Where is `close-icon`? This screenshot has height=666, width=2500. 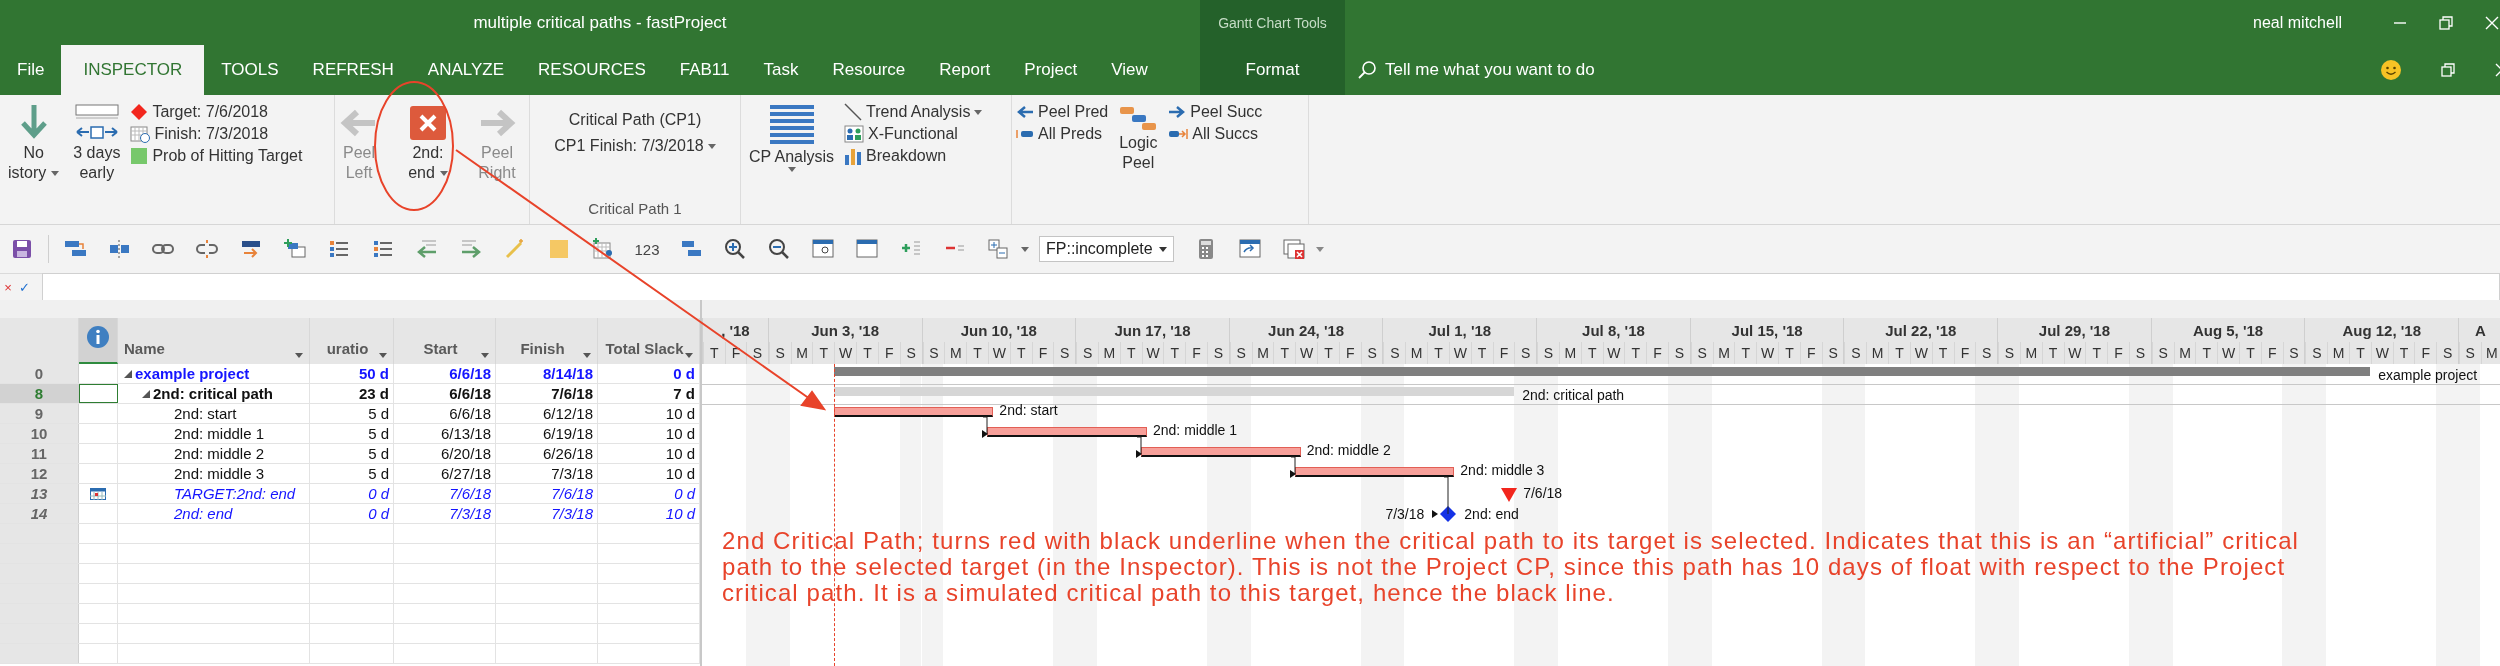
close-icon is located at coordinates (2492, 22).